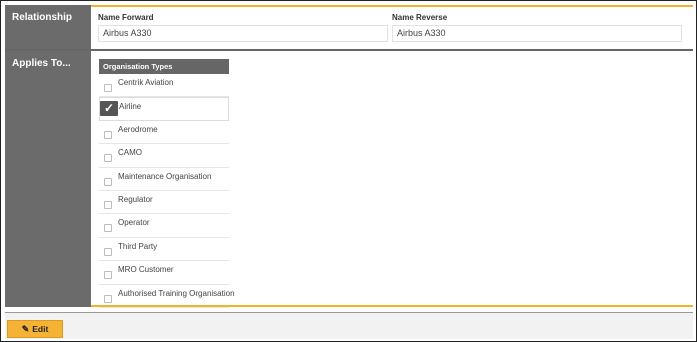 The width and height of the screenshot is (697, 342). Describe the element at coordinates (126, 17) in the screenshot. I see `name-forward-label: Name Forward` at that location.